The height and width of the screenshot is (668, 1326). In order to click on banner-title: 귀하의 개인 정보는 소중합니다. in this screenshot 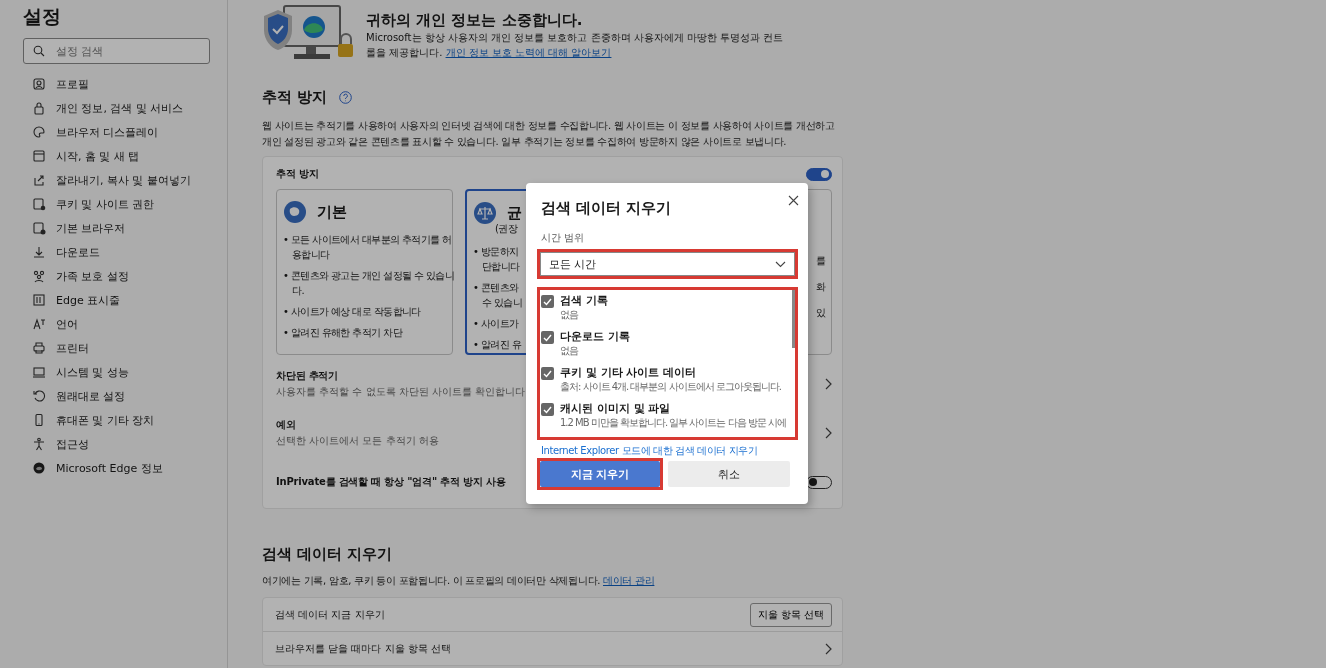, I will do `click(475, 20)`.